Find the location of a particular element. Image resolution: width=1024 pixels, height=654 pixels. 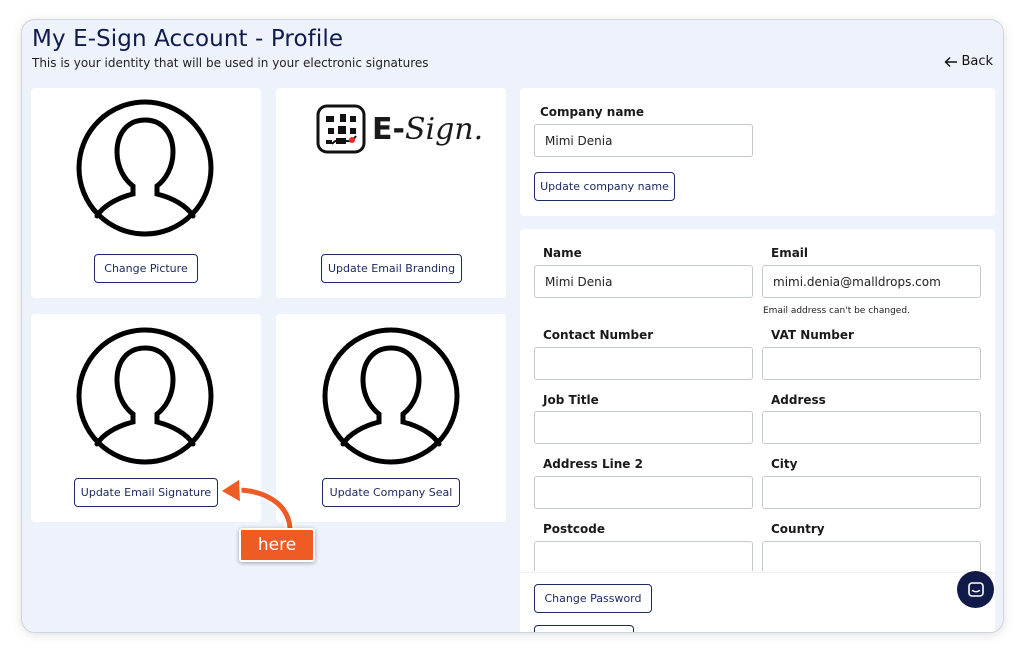

email-branding-card: E-Sign. Update Email Branding is located at coordinates (391, 193).